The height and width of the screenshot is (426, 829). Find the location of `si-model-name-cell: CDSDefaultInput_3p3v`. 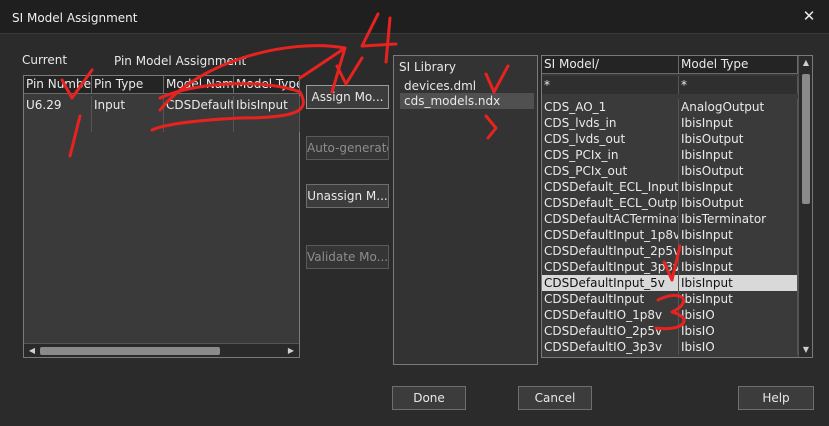

si-model-name-cell: CDSDefaultInput_3p3v is located at coordinates (610, 267).